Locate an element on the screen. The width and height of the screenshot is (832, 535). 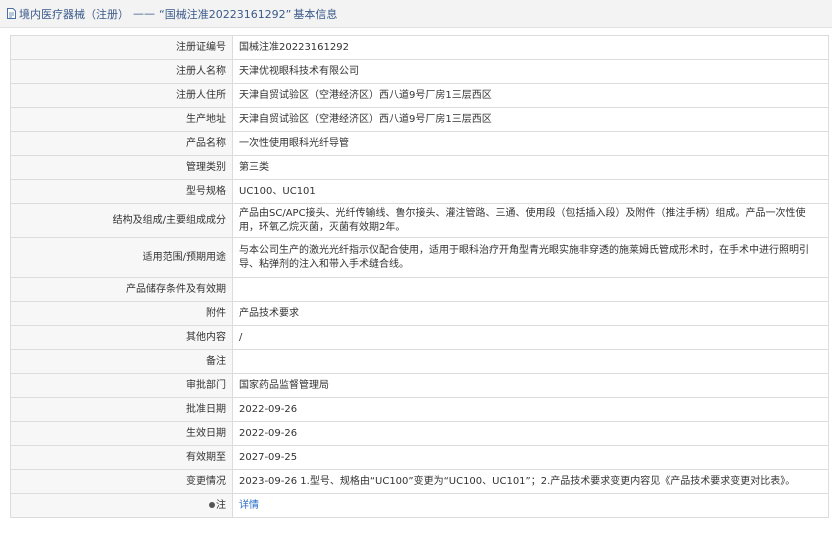
other-content-value: / is located at coordinates (530, 337).